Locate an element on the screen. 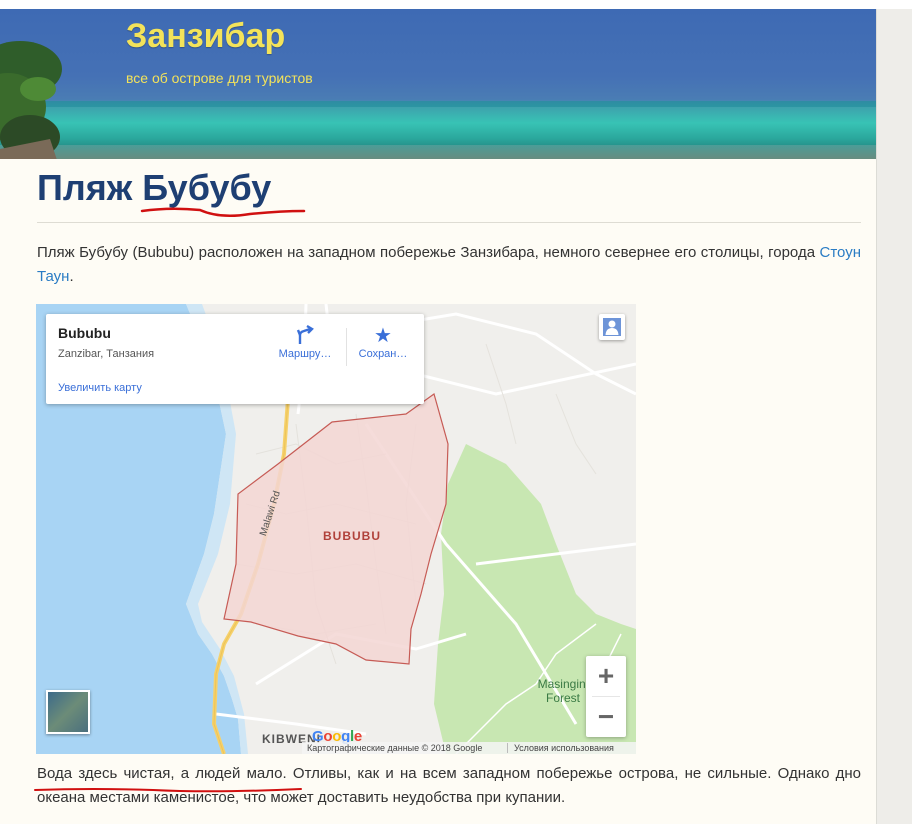 This screenshot has width=912, height=824. directions-icon is located at coordinates (305, 336).